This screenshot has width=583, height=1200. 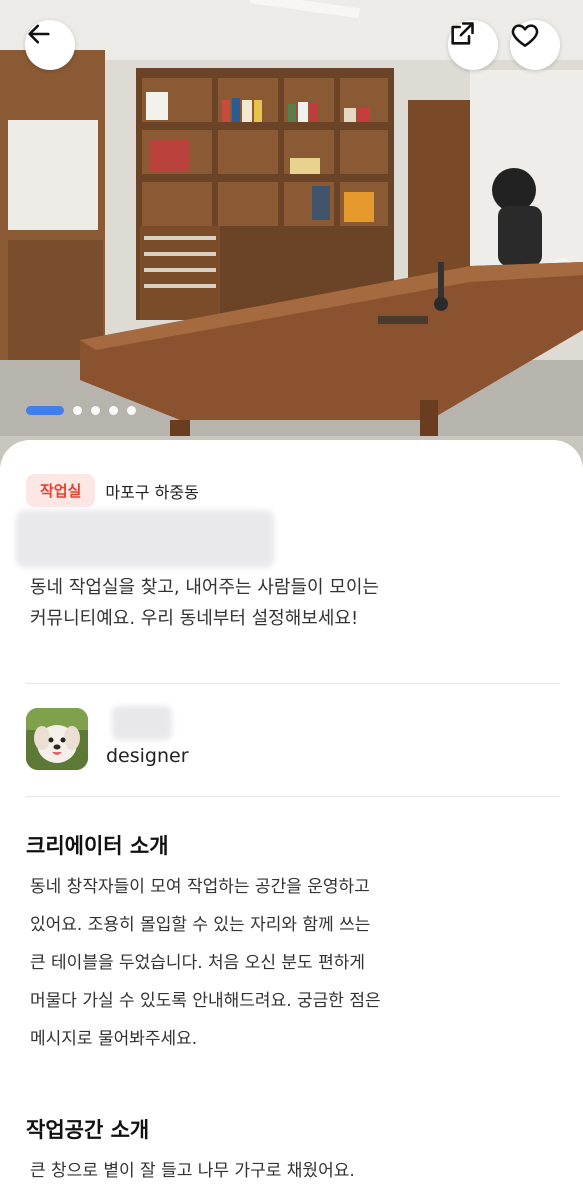 What do you see at coordinates (114, 1039) in the screenshot?
I see `creator-line: 메시지로 물어봐주세요.` at bounding box center [114, 1039].